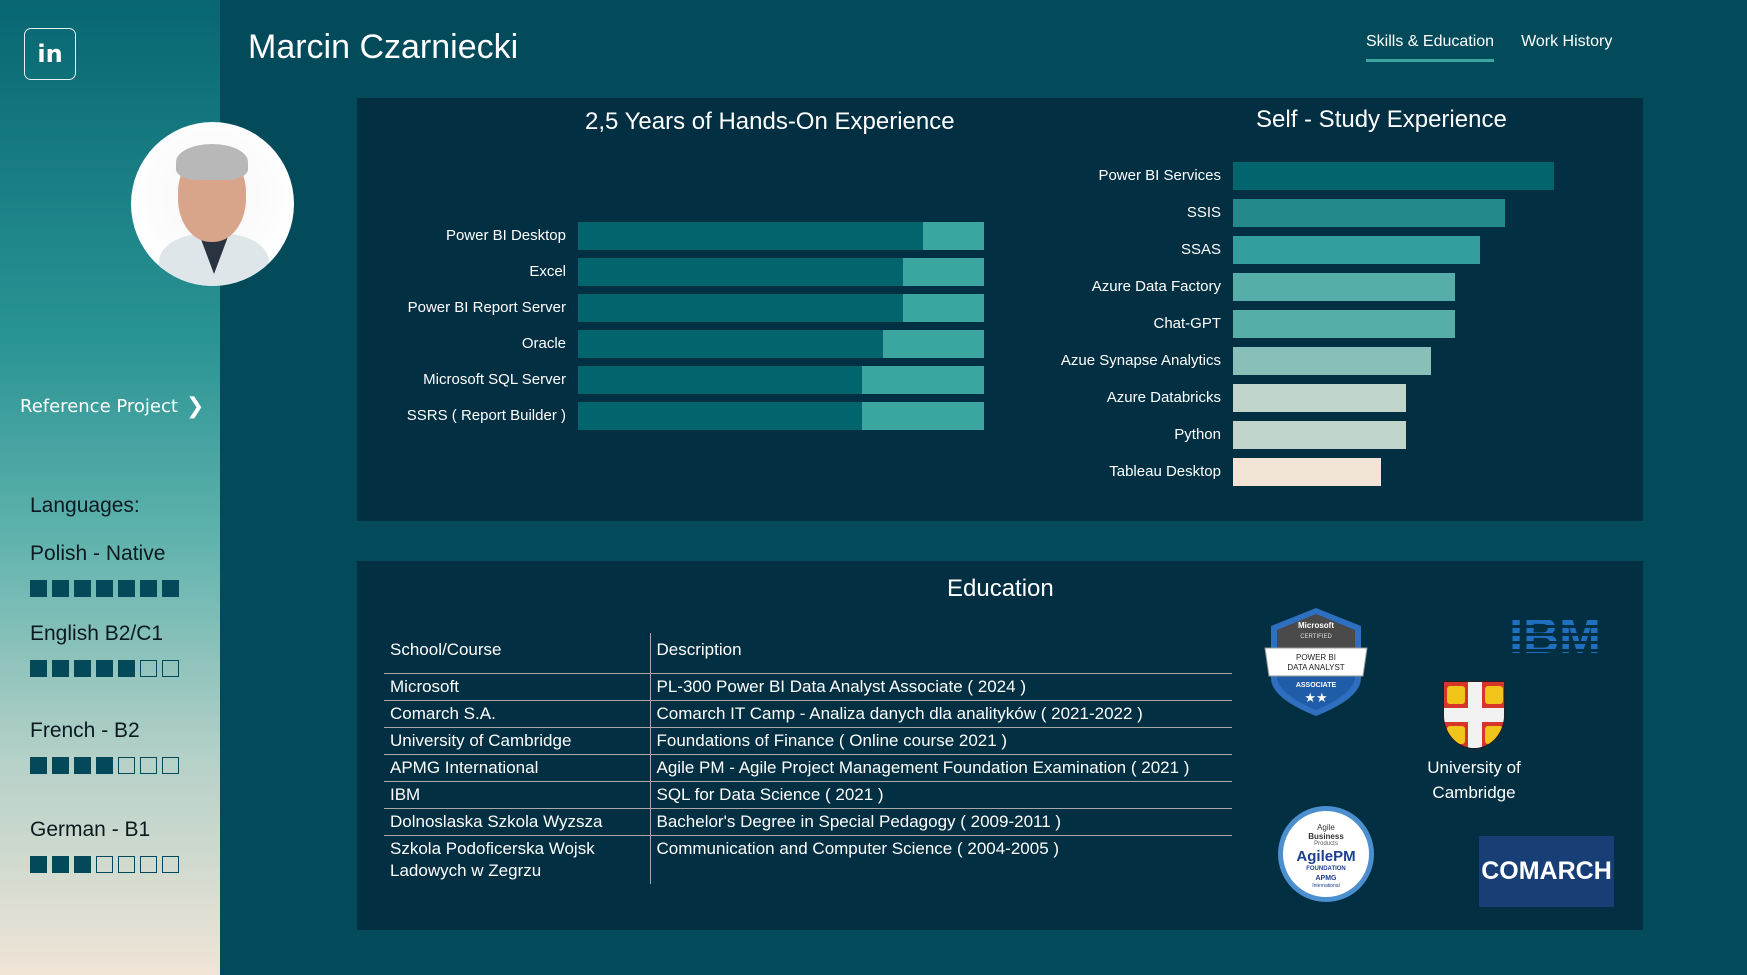  Describe the element at coordinates (1163, 397) in the screenshot. I see `self-study-bar-label: Azure Databricks` at that location.